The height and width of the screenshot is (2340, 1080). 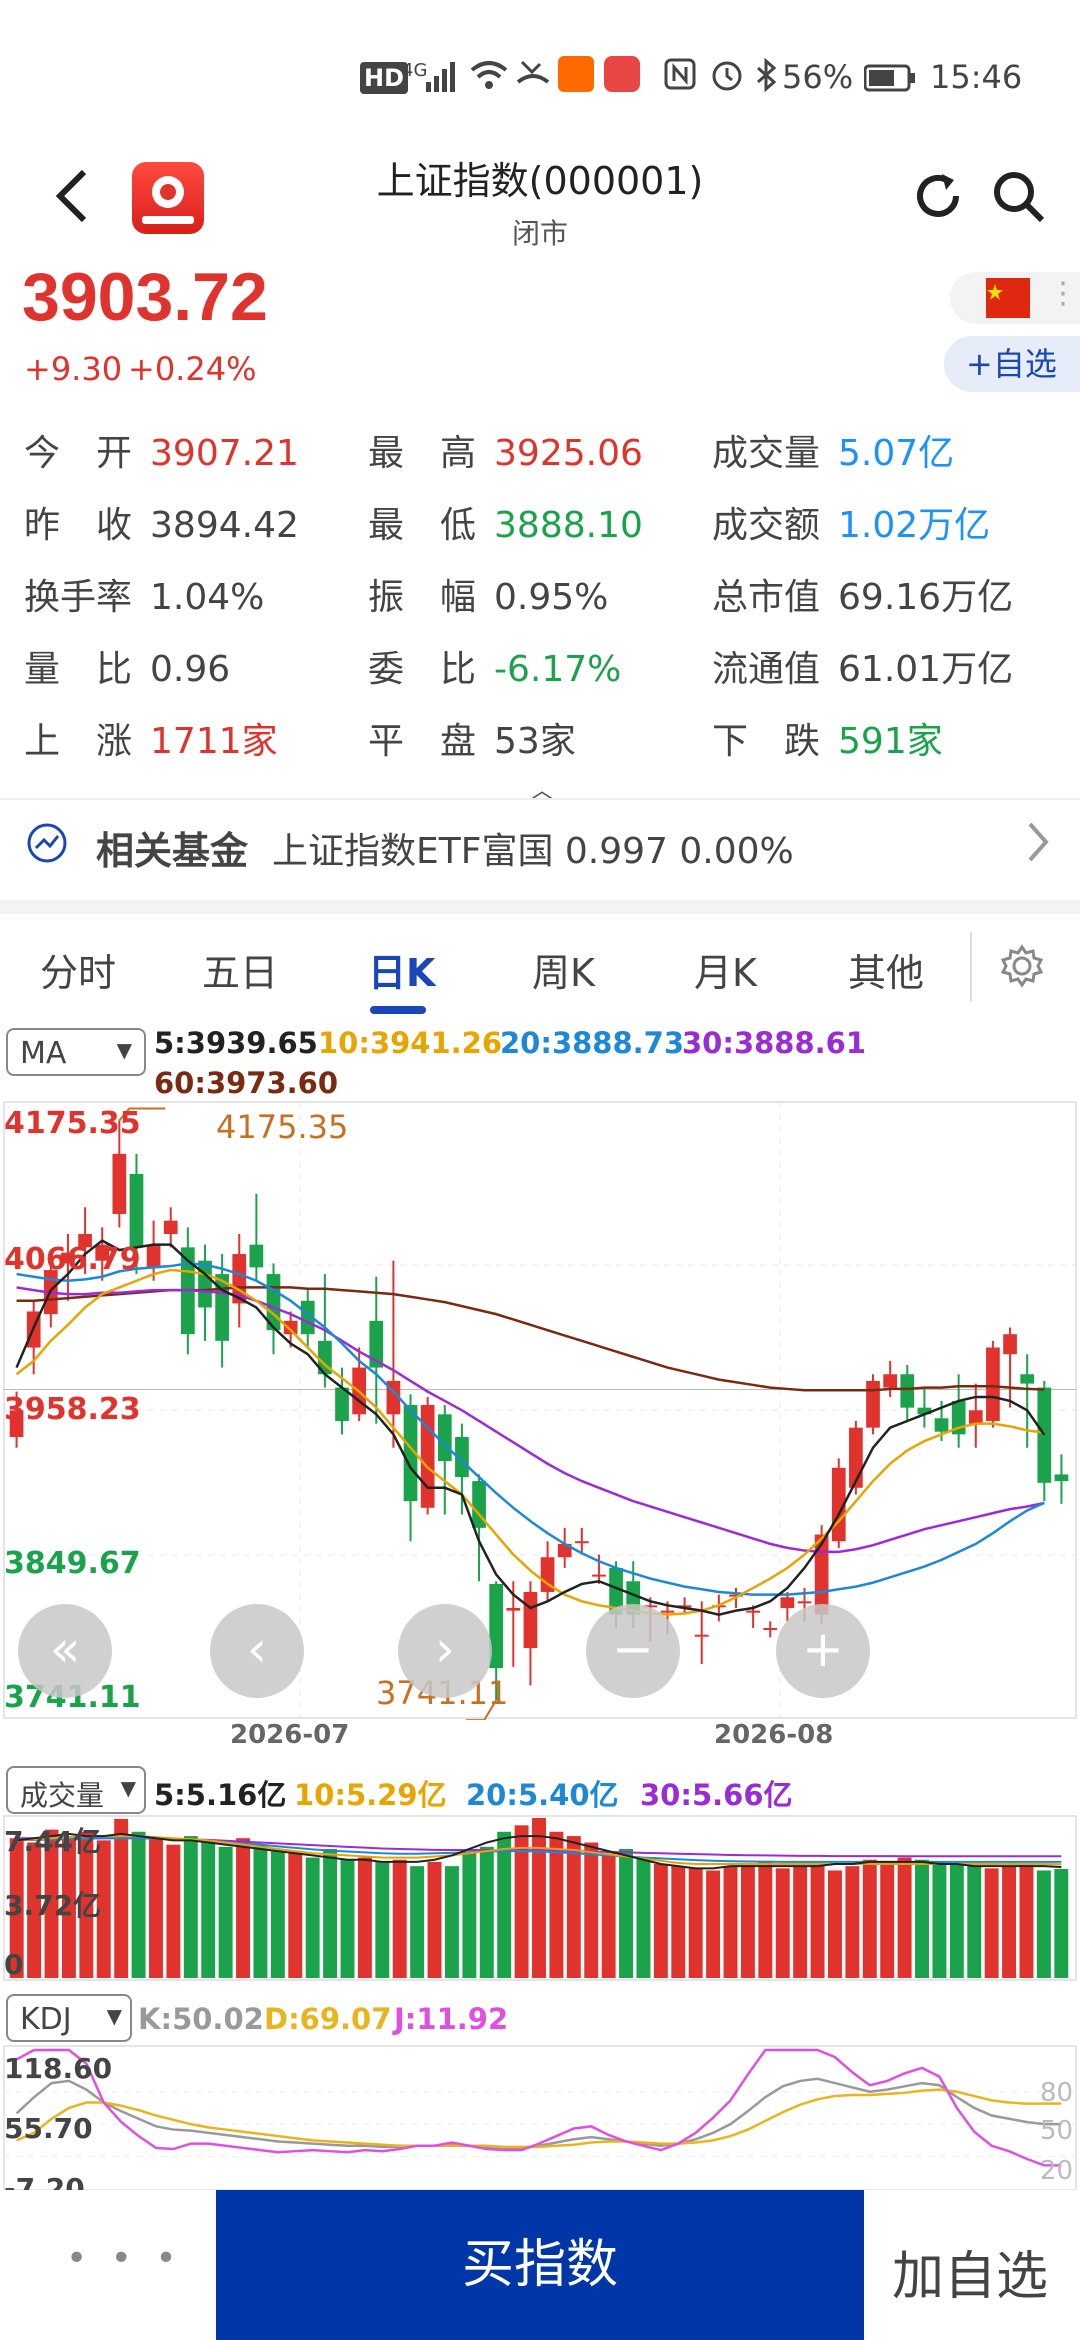 I want to click on indicator-selector-kdj: KDJ ▼, so click(x=69, y=2018).